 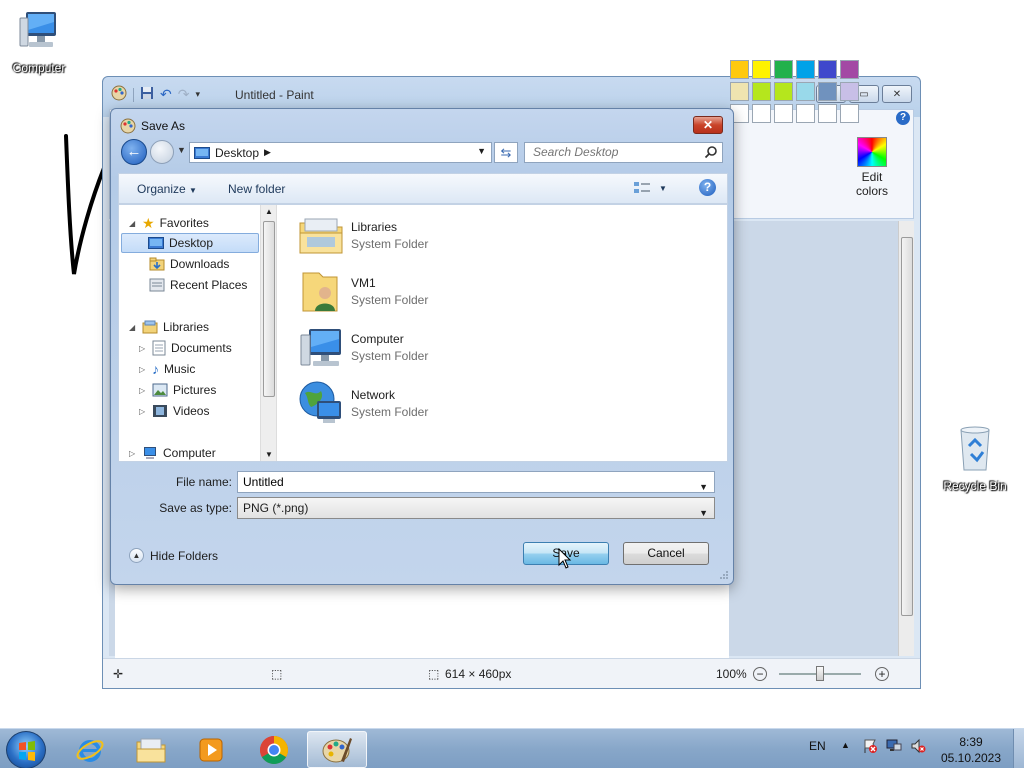 I want to click on customize-qat-icon: ▾, so click(x=197, y=94).